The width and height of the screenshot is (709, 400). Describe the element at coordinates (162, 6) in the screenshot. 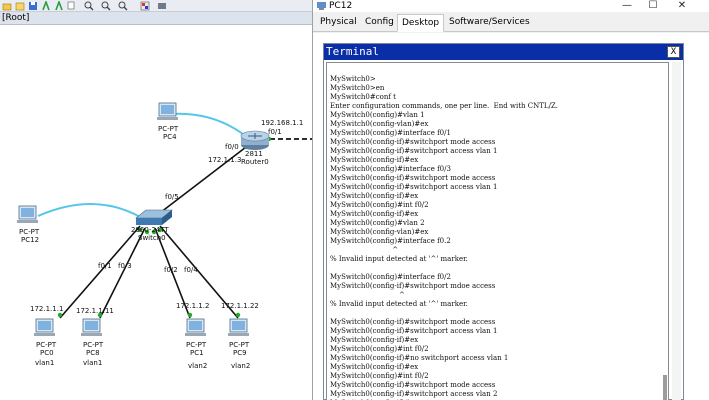

I see `custom-device-icon` at that location.